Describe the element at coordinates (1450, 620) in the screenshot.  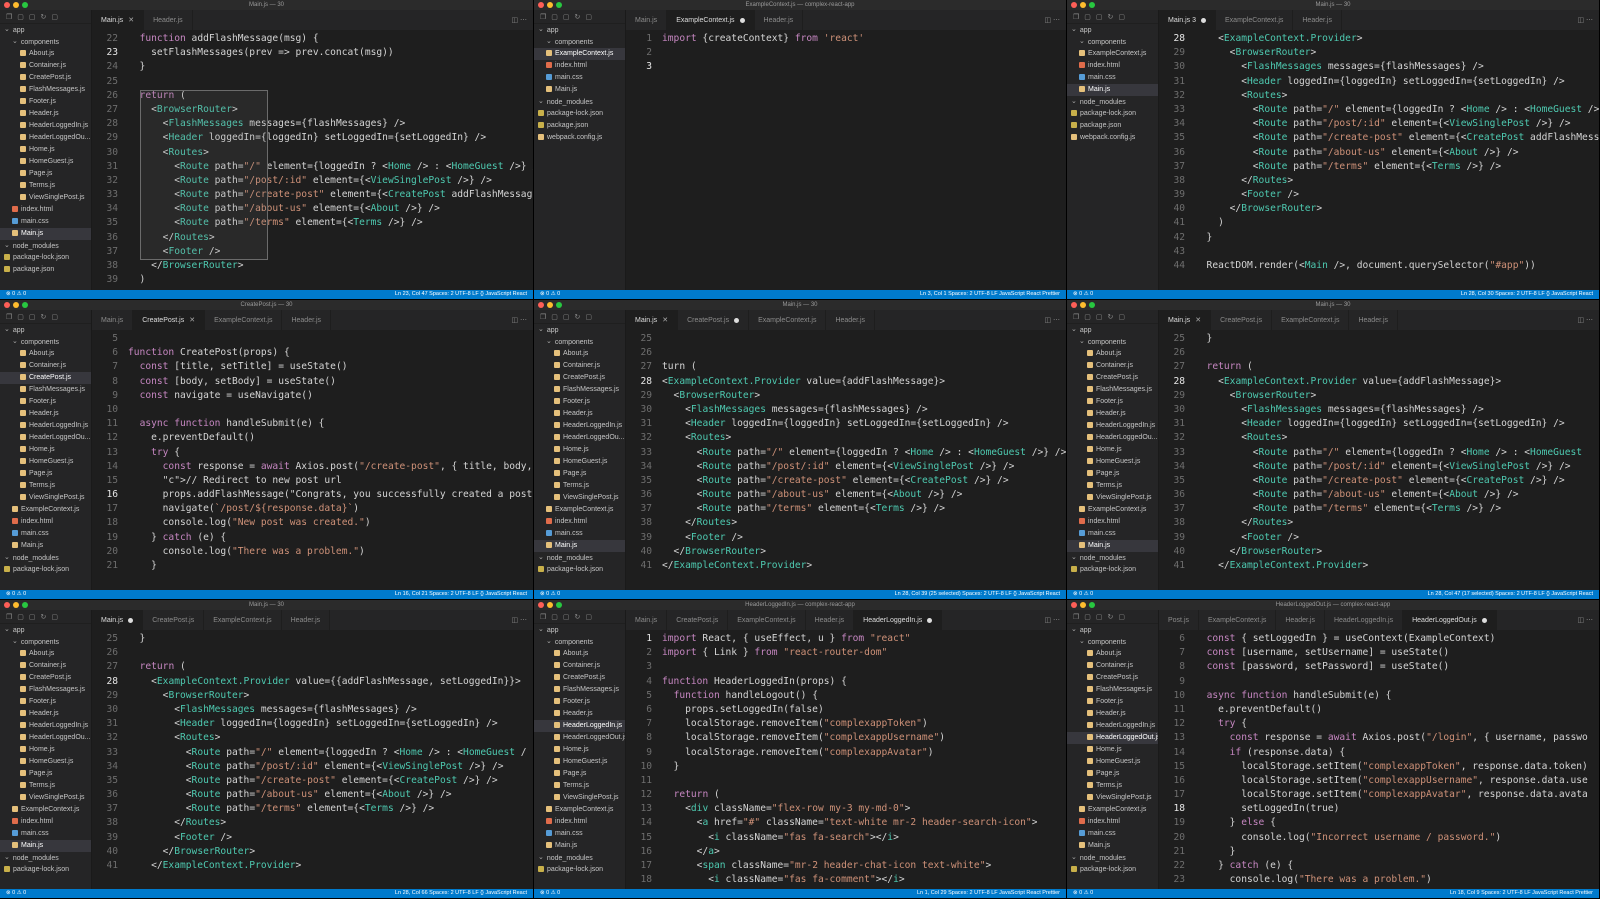
I see `editor-tab: HeaderLoggedOut.js` at that location.